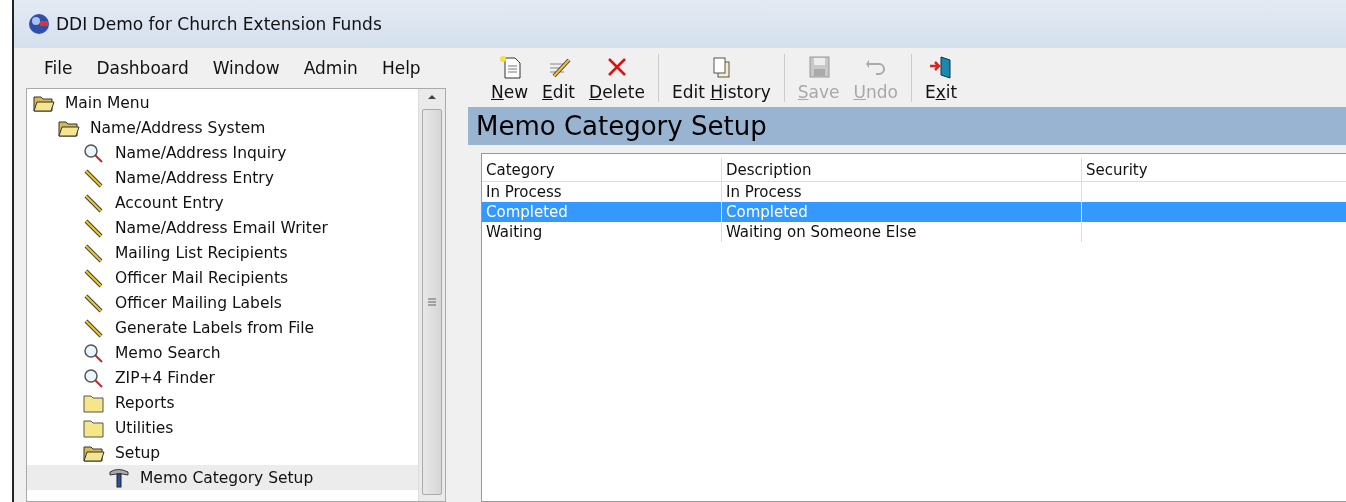  Describe the element at coordinates (222, 152) in the screenshot. I see `tree-item: Name/Address Inquiry` at that location.